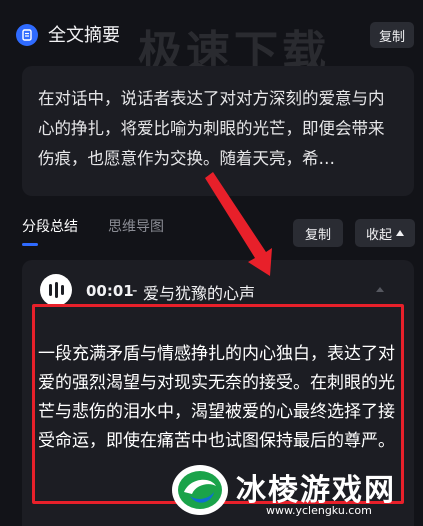  Describe the element at coordinates (380, 289) in the screenshot. I see `chevron-up-icon` at that location.